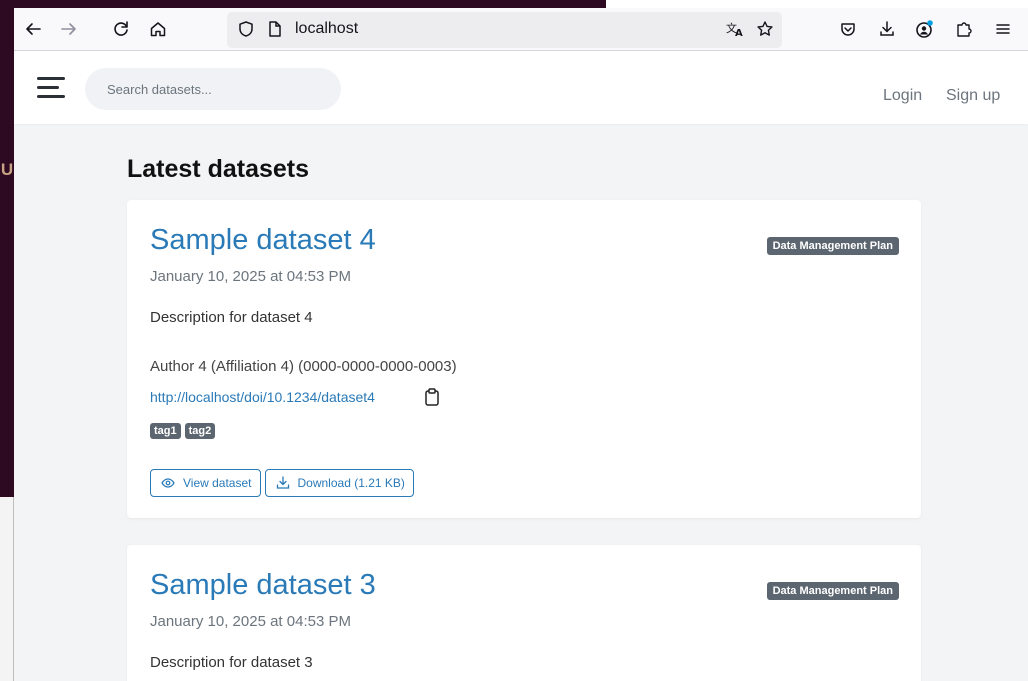  Describe the element at coordinates (165, 431) in the screenshot. I see `tag-badge: tag1` at that location.